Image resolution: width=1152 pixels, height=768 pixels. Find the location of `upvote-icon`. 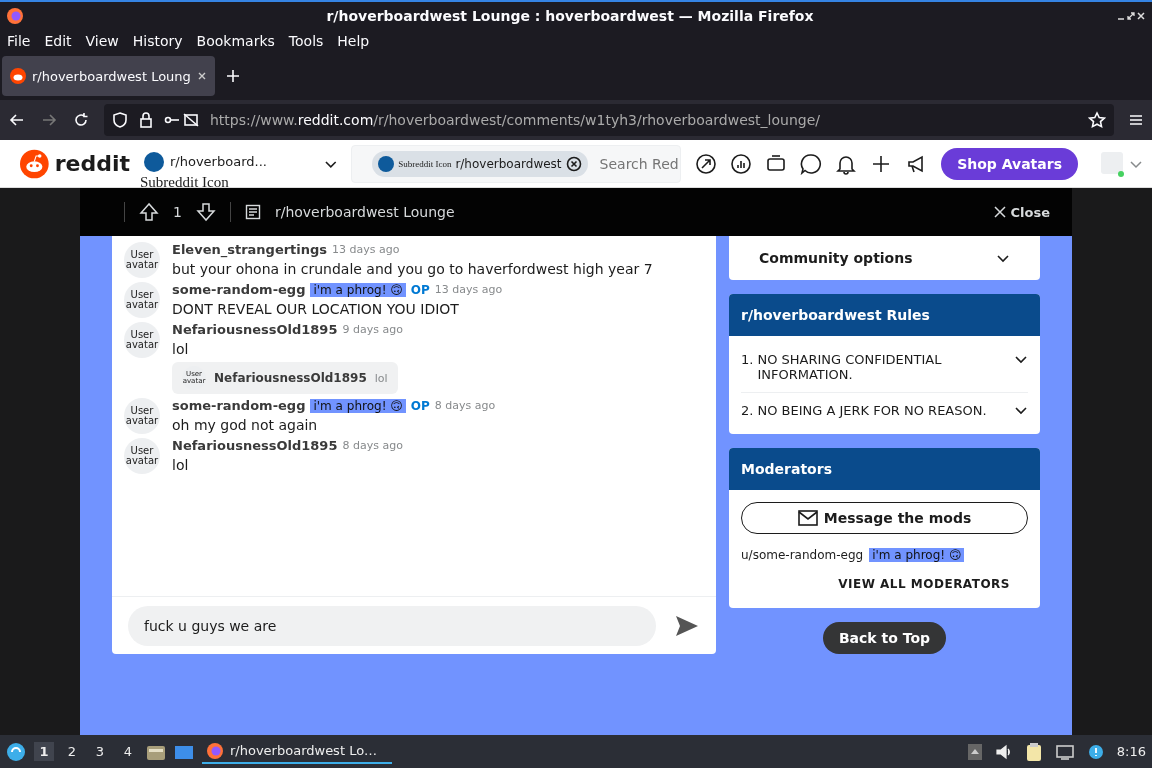

upvote-icon is located at coordinates (149, 212).